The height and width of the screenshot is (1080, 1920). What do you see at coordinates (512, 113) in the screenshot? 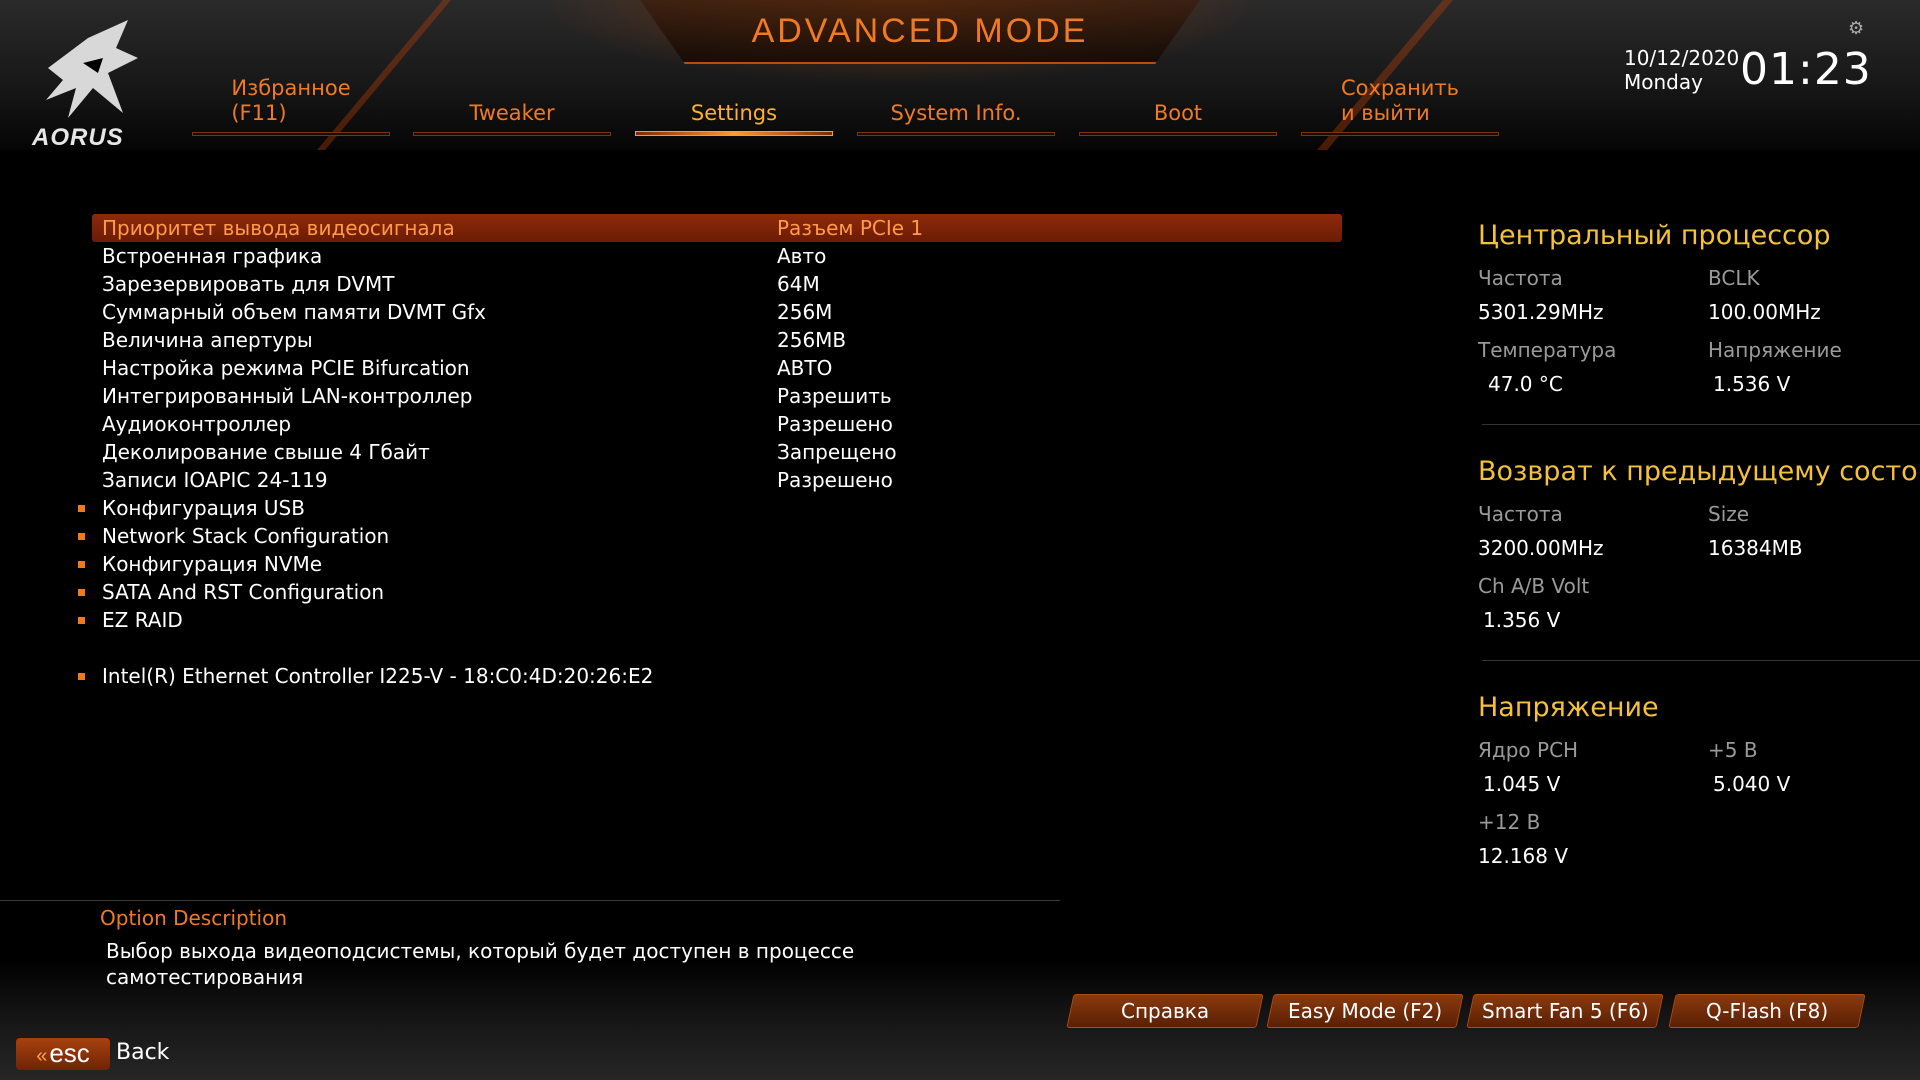
I see `tab-label: Tweaker` at bounding box center [512, 113].